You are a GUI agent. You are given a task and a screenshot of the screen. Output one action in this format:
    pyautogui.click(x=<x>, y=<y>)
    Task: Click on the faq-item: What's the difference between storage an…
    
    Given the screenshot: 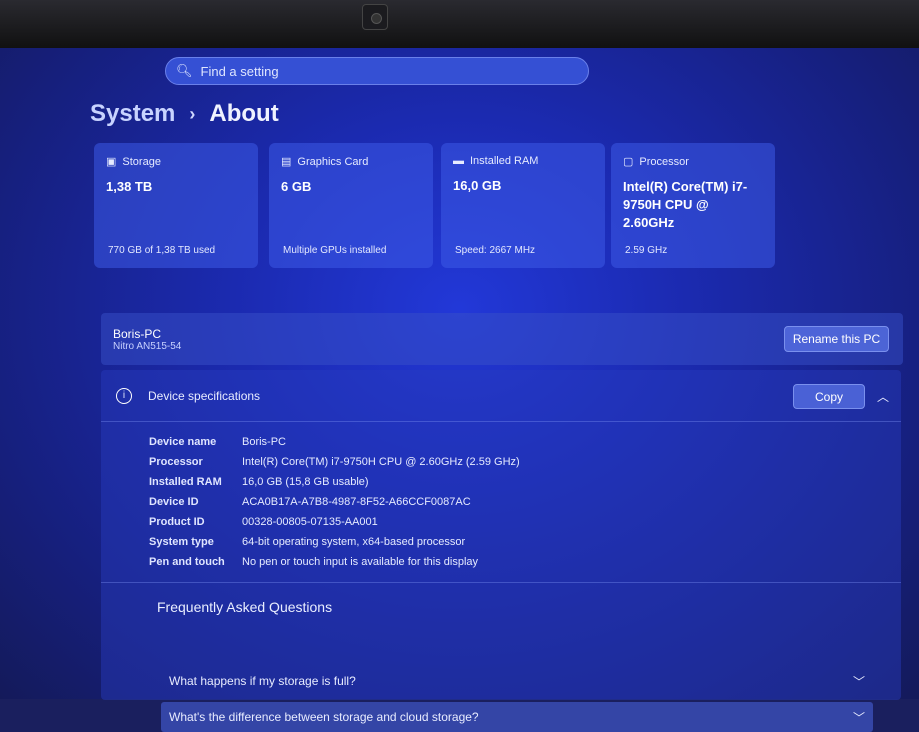 What is the action you would take?
    pyautogui.click(x=517, y=717)
    